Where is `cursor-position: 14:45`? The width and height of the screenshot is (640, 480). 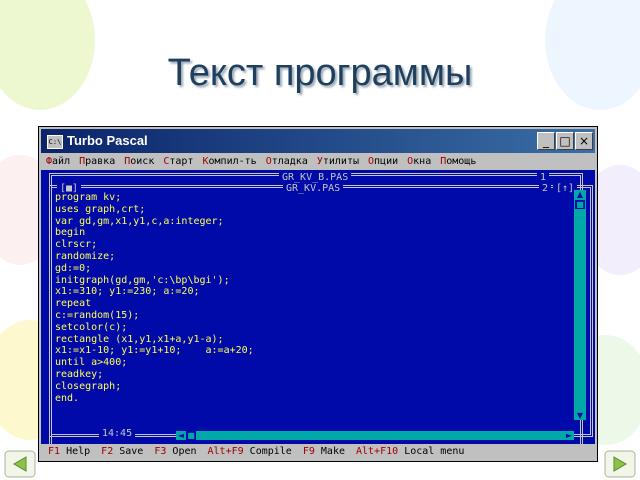 cursor-position: 14:45 is located at coordinates (117, 433).